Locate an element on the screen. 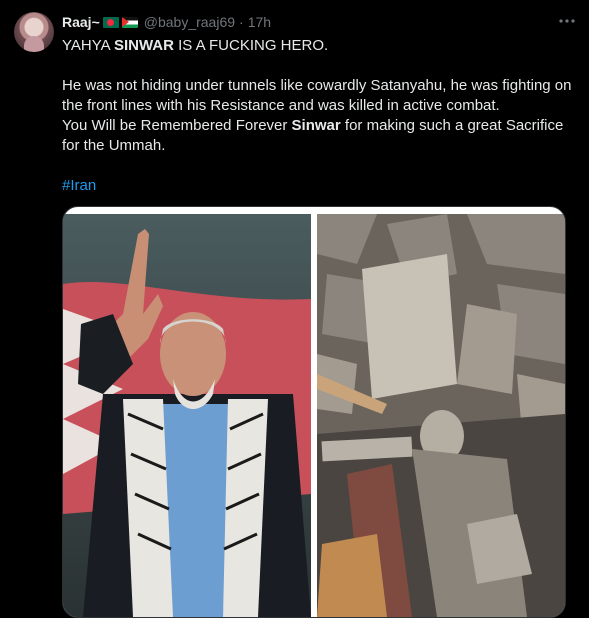 Image resolution: width=589 pixels, height=618 pixels. display-name: Raaj~ is located at coordinates (81, 22).